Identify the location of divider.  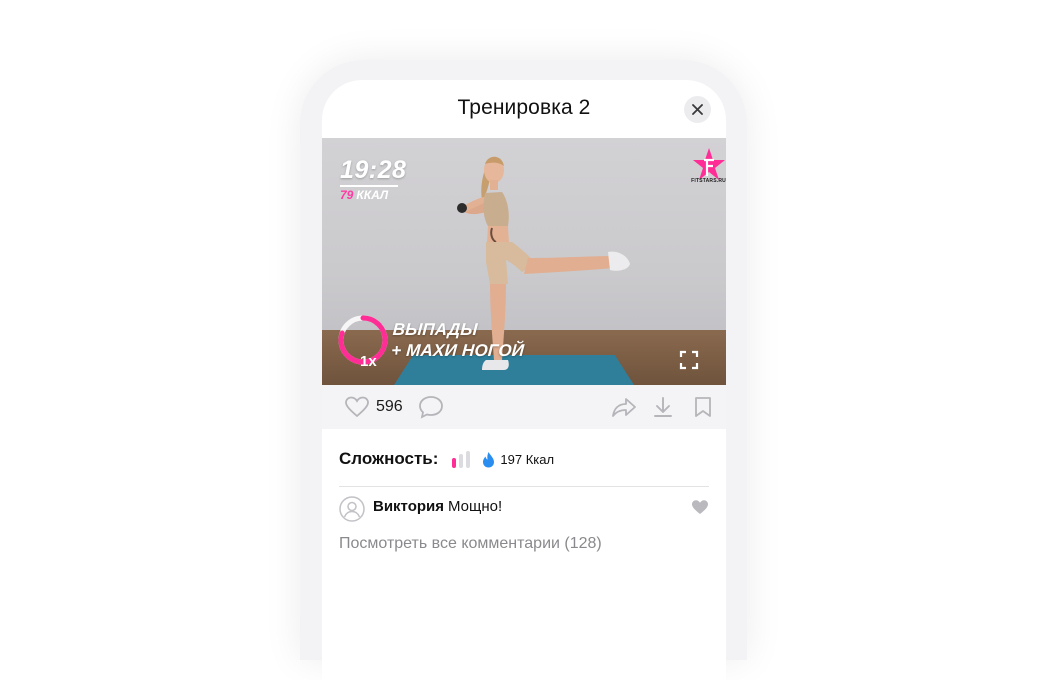
(524, 486).